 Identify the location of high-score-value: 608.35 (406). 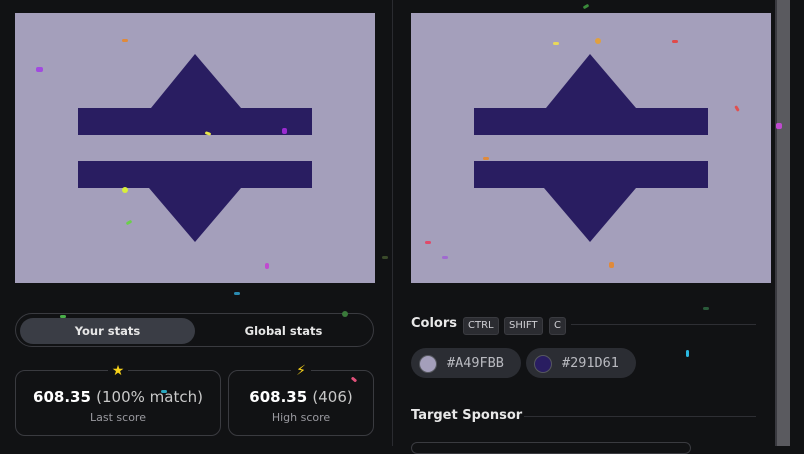
(301, 397).